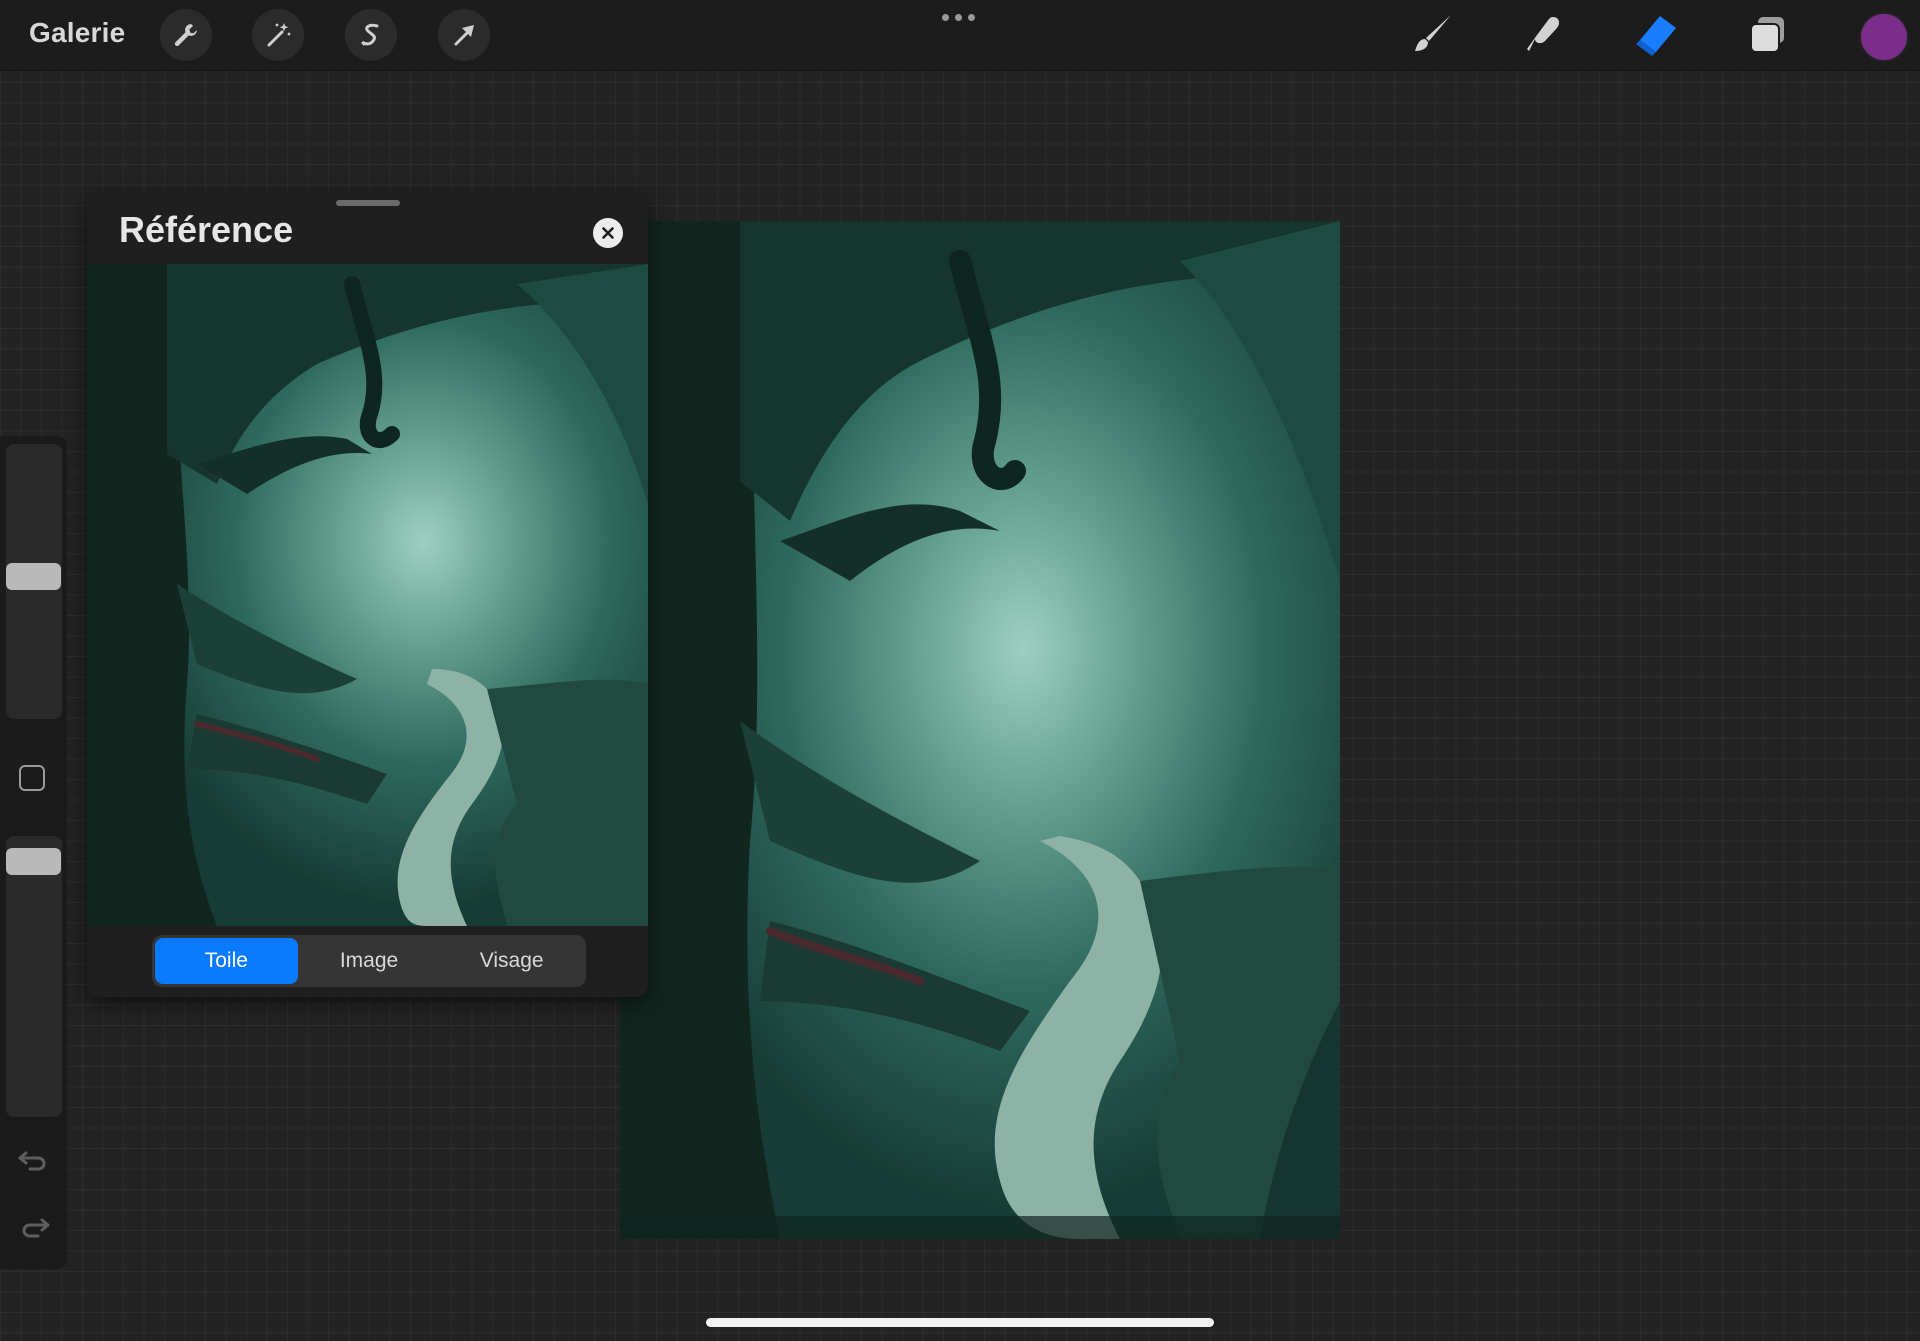 The height and width of the screenshot is (1341, 1920). Describe the element at coordinates (77, 33) in the screenshot. I see `gallery-button: Galerie` at that location.